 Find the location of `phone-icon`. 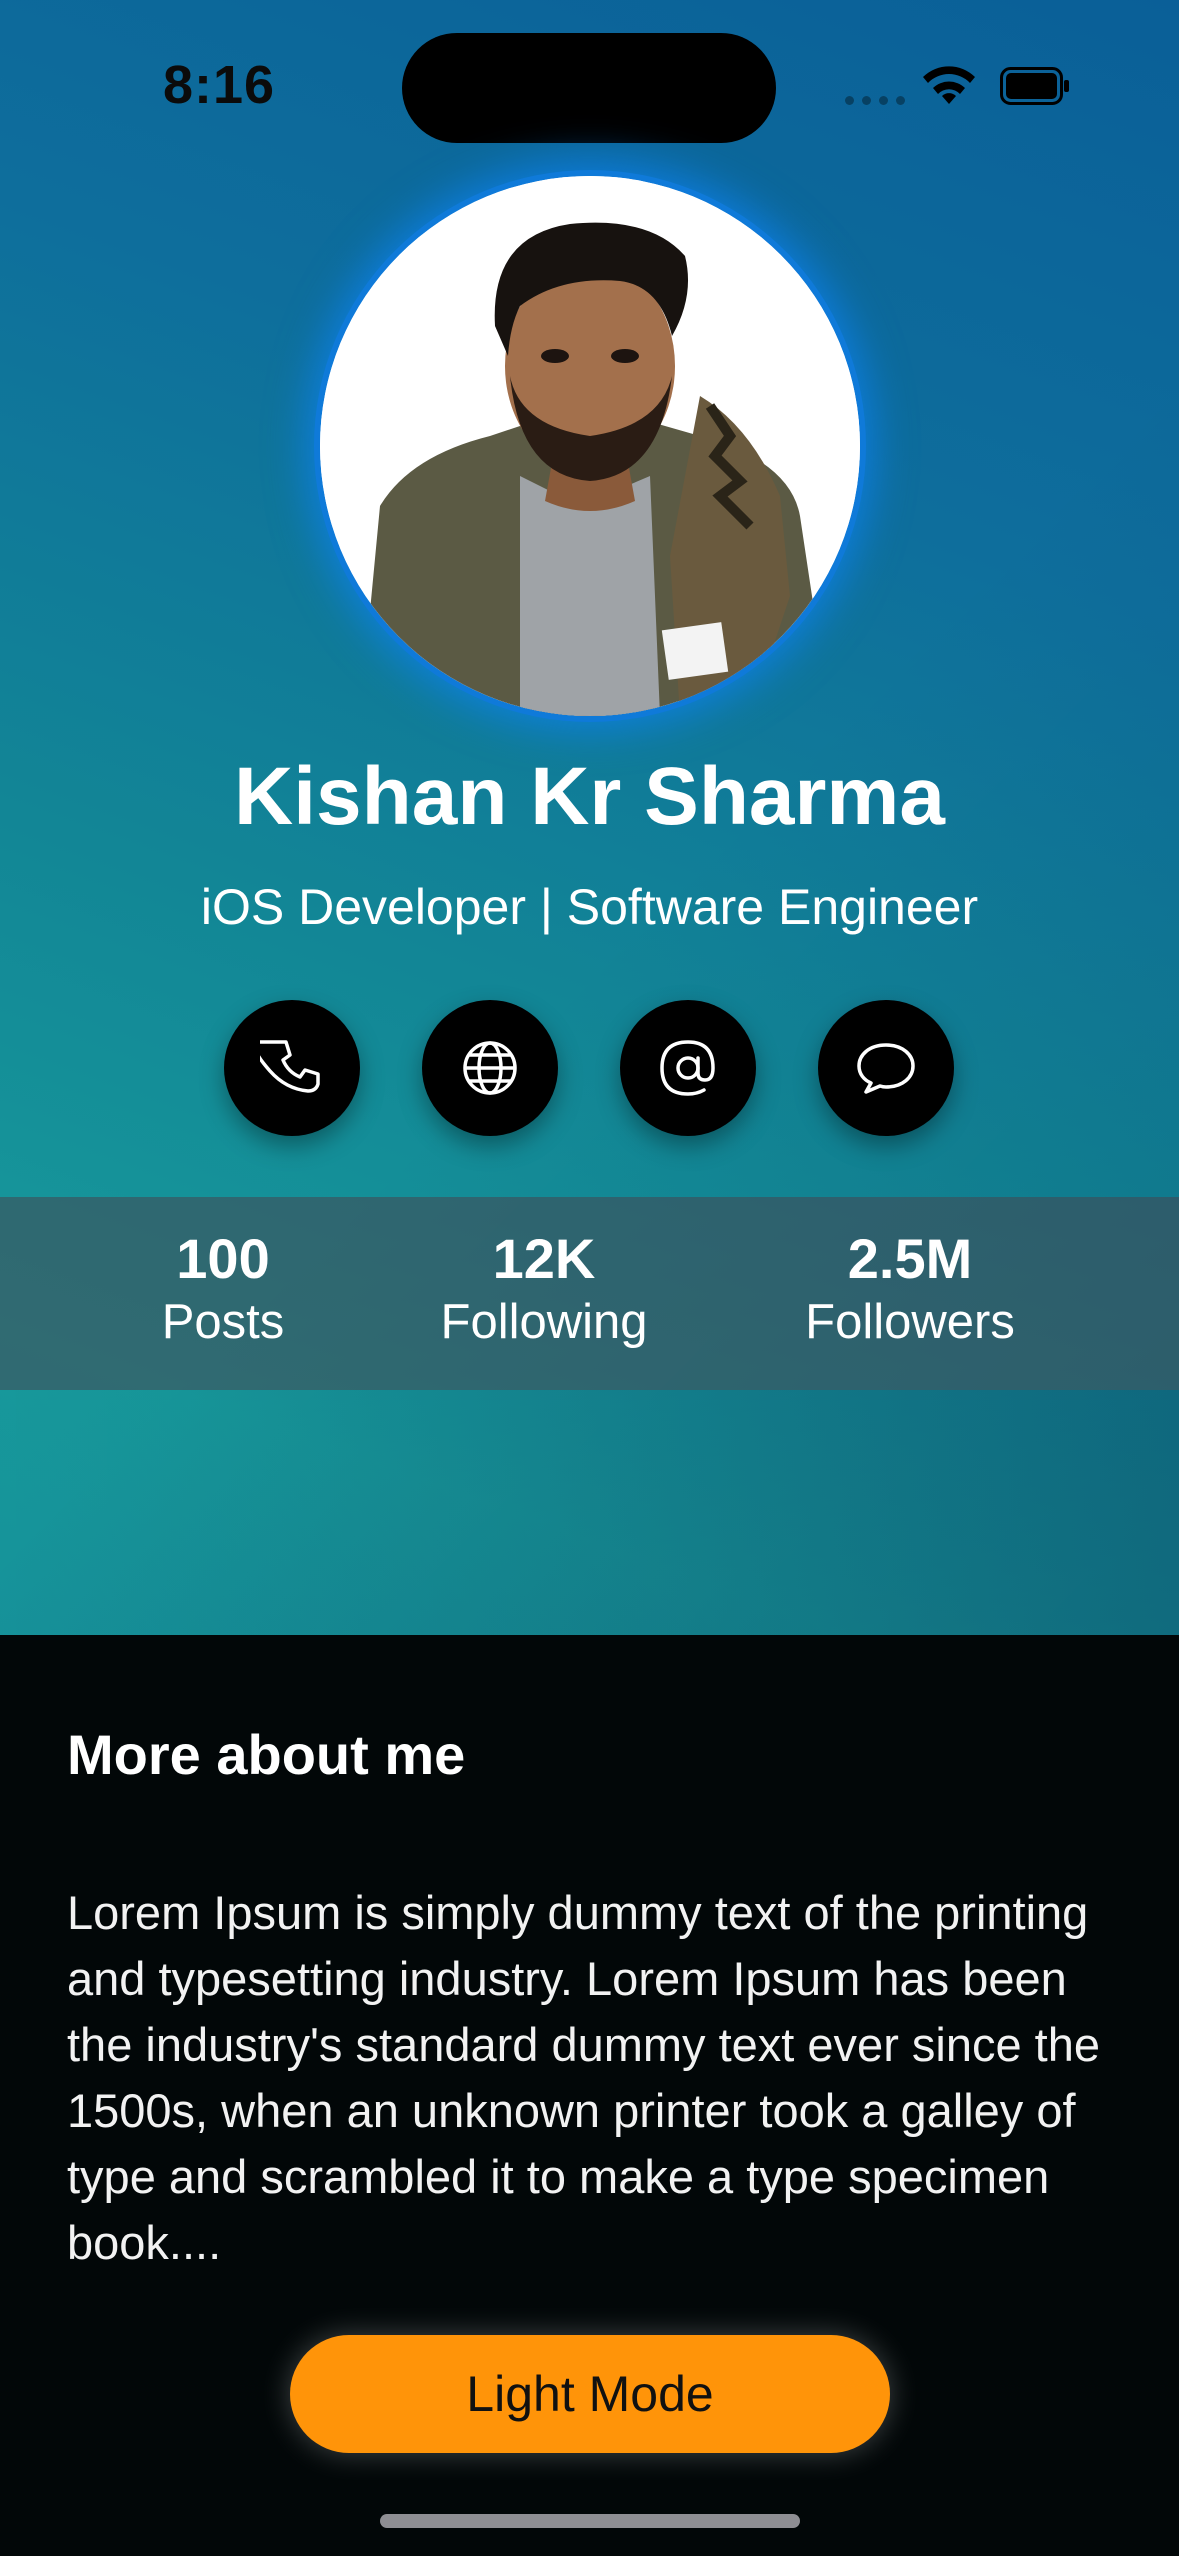

phone-icon is located at coordinates (290, 1066).